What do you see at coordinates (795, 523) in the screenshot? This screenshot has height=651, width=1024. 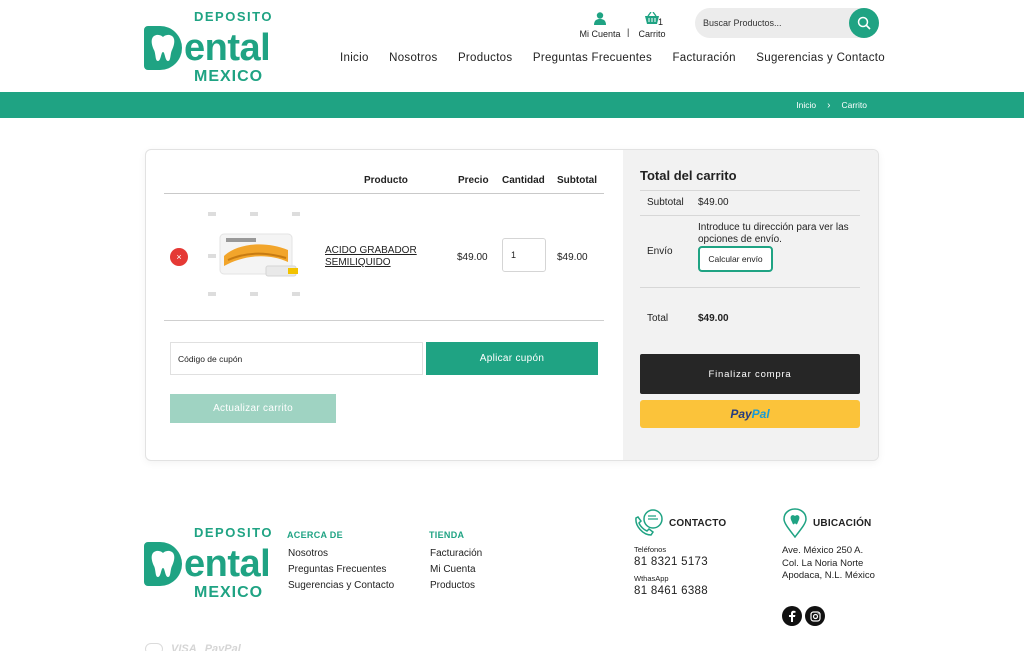 I see `location-pin-icon` at bounding box center [795, 523].